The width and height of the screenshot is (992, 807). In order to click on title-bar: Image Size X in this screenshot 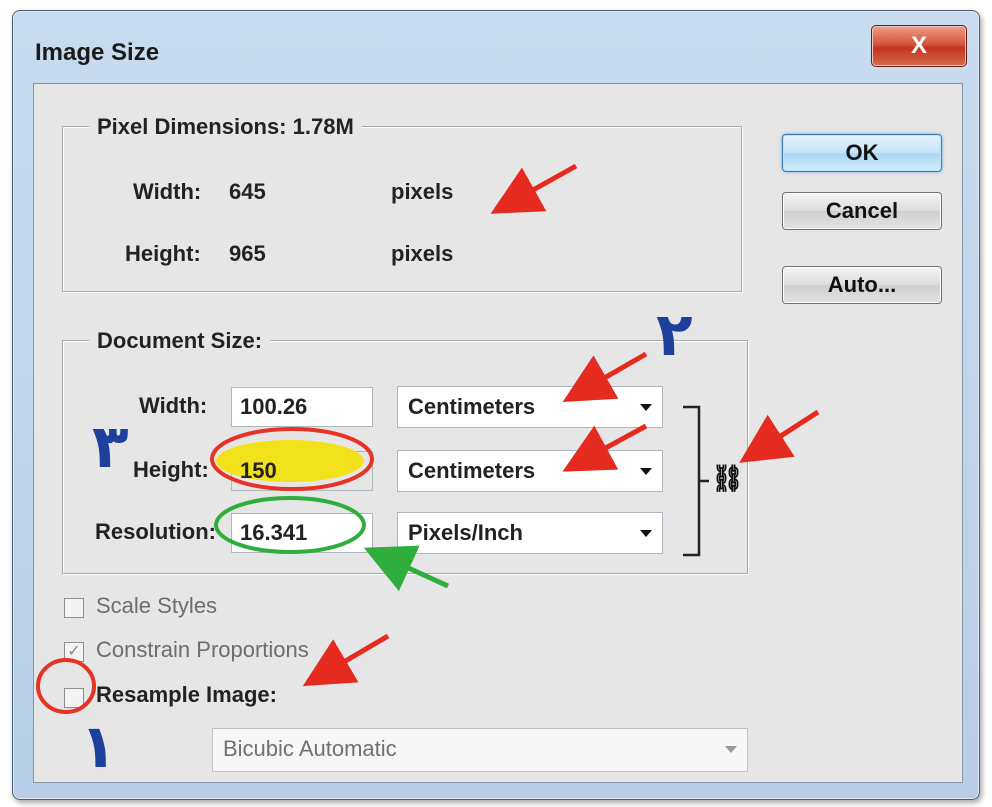, I will do `click(496, 44)`.